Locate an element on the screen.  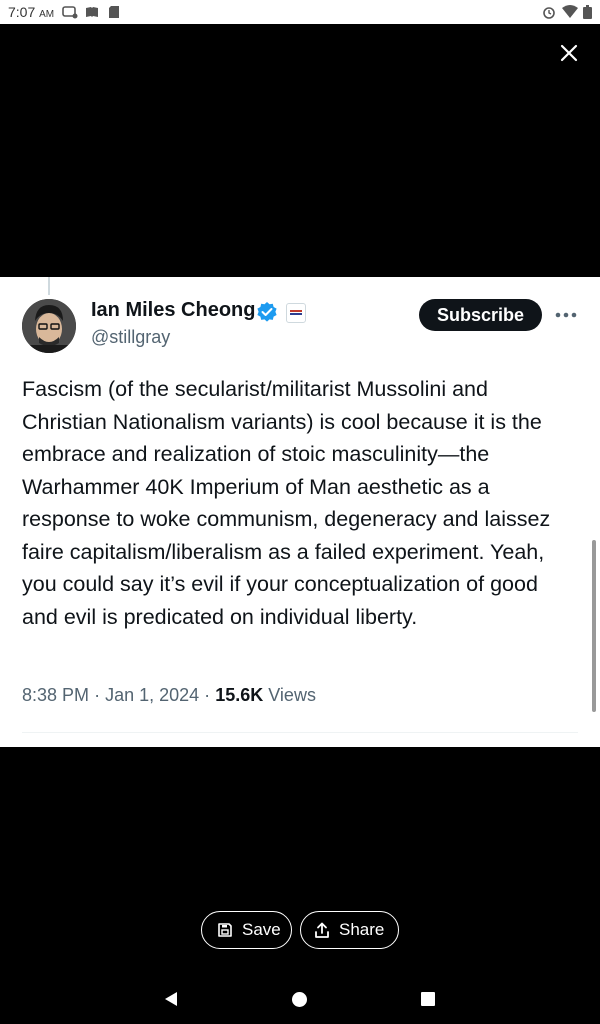
save-icon is located at coordinates (225, 930).